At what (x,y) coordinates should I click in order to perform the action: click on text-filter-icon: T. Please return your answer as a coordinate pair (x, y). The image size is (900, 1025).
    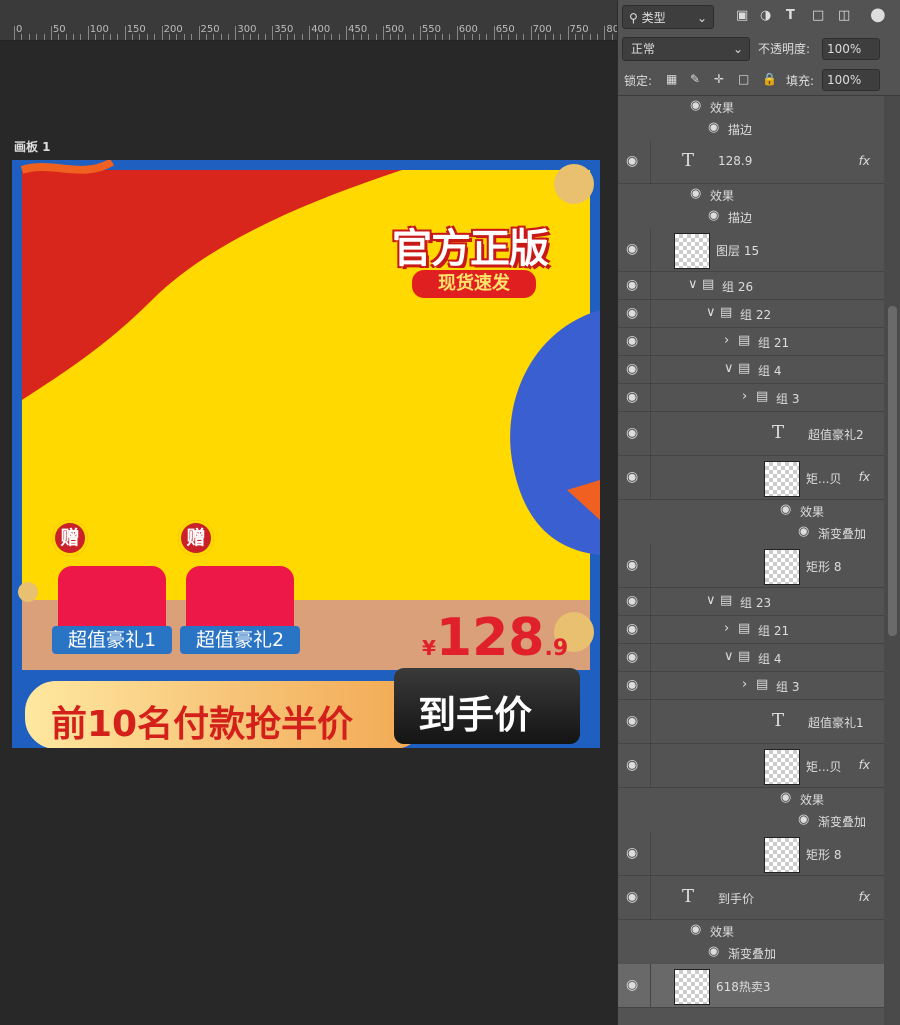
    Looking at the image, I should click on (790, 15).